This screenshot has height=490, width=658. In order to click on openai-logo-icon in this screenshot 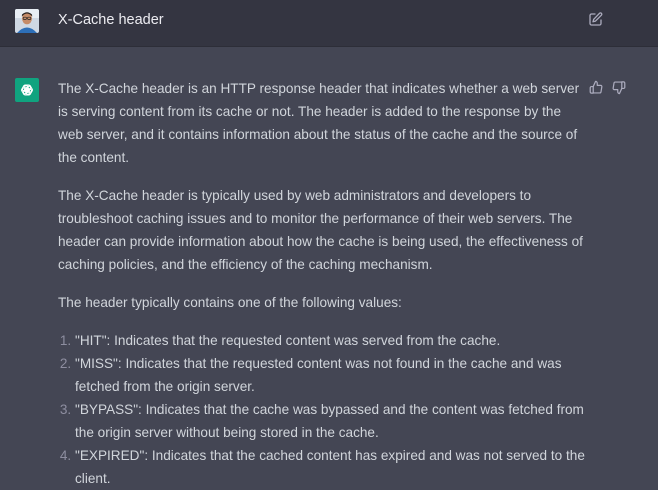, I will do `click(27, 90)`.